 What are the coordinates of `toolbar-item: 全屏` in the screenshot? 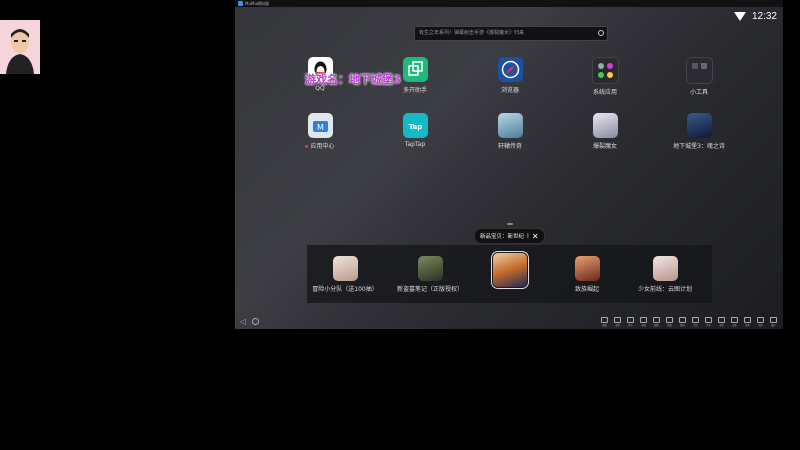 It's located at (617, 322).